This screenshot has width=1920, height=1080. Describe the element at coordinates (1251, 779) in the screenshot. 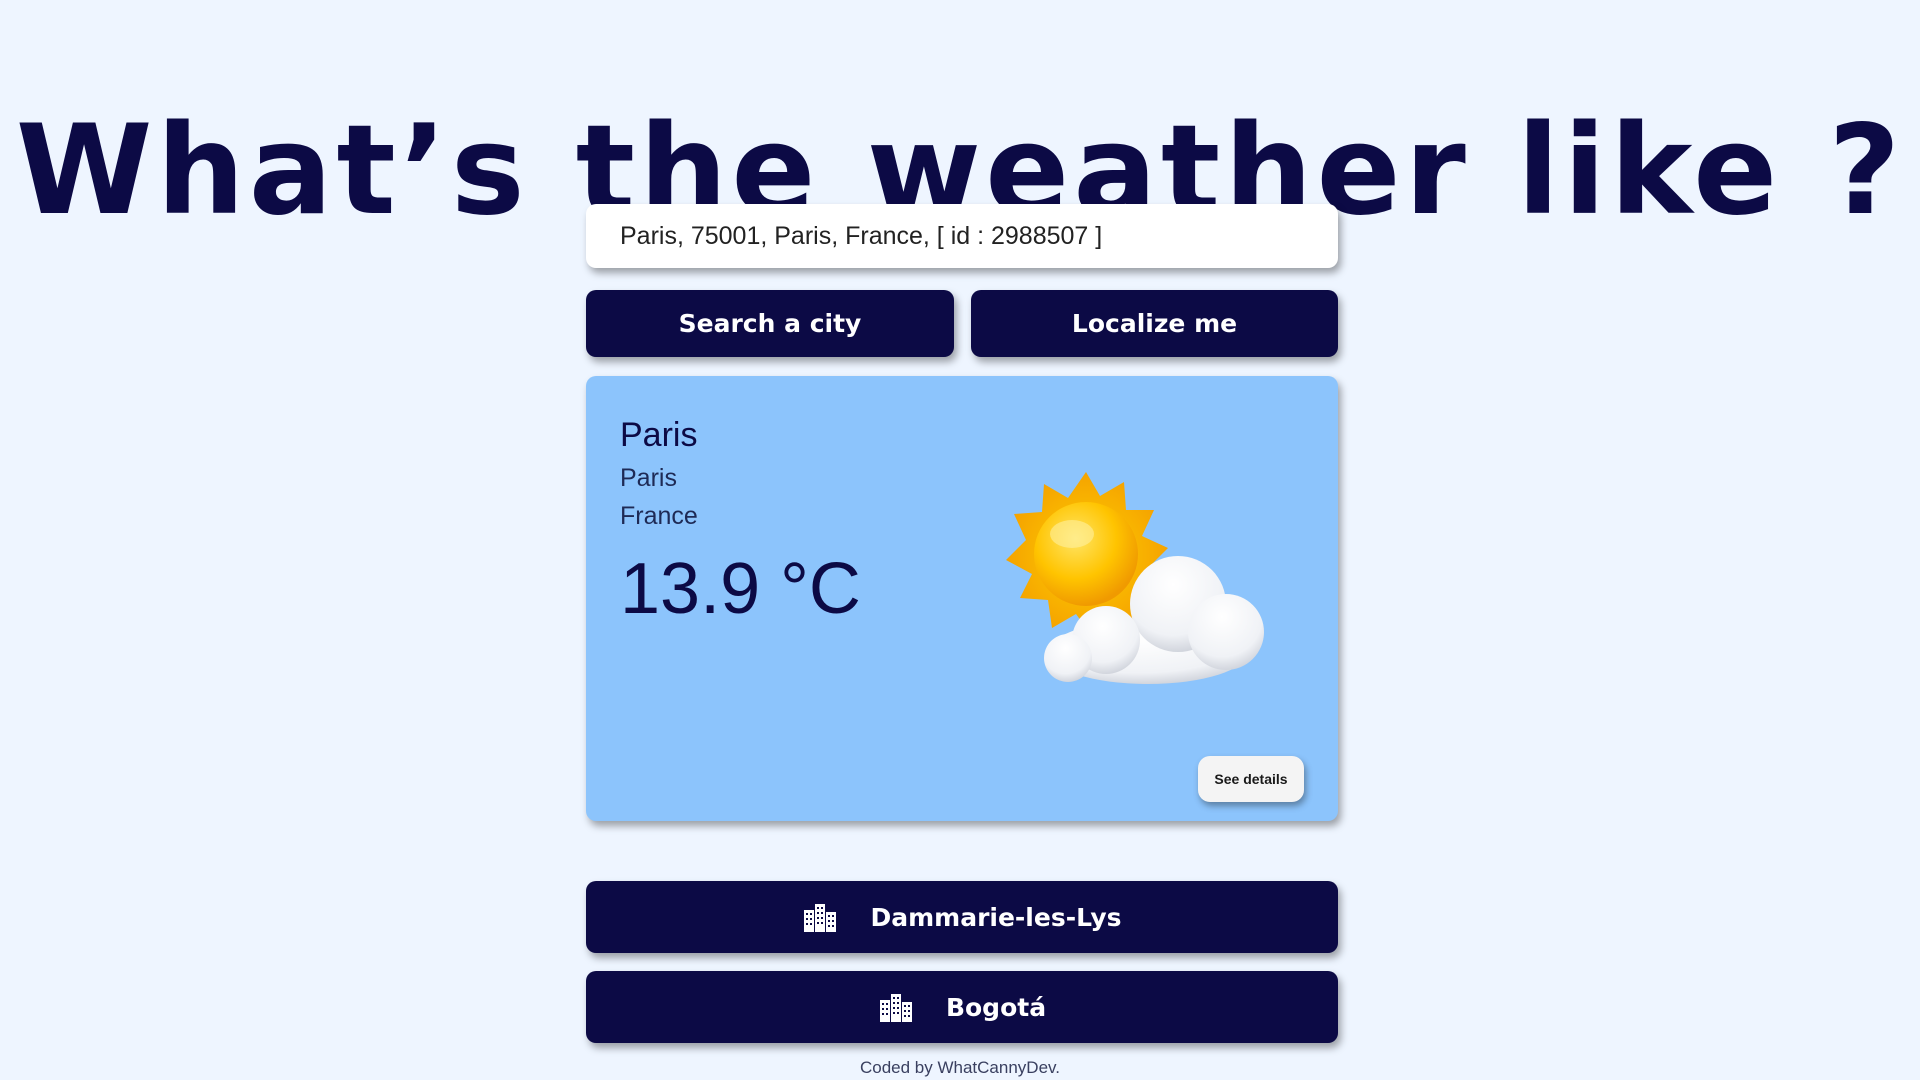

I see `see-details-button: See details` at that location.